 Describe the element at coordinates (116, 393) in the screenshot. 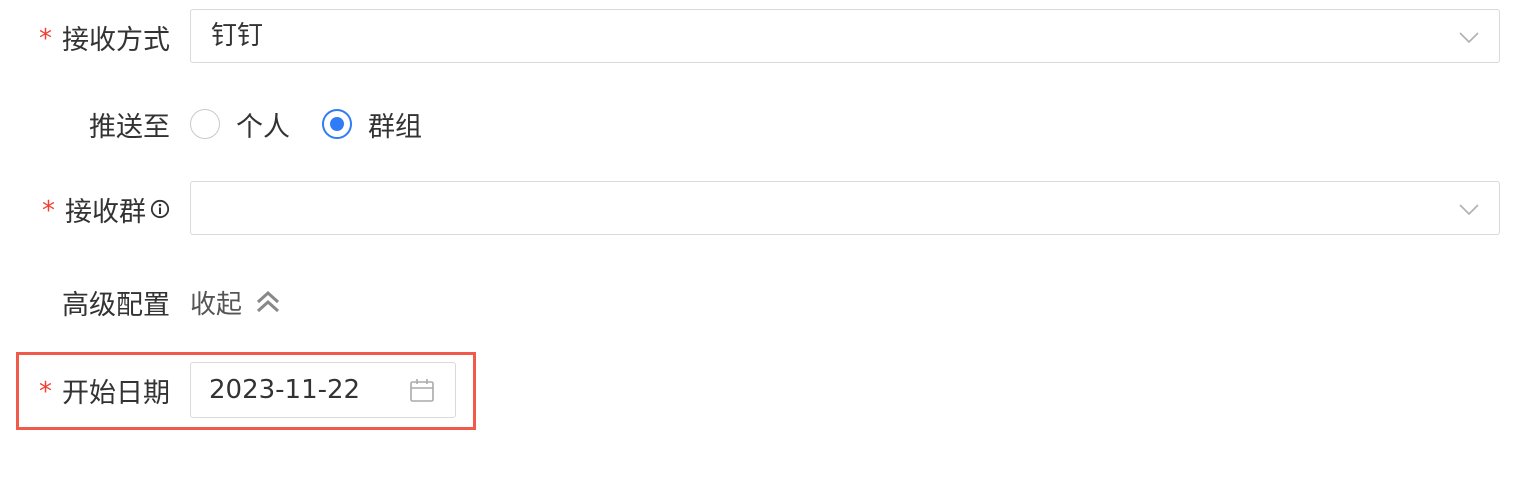

I see `start-date-label: 开始日期` at that location.